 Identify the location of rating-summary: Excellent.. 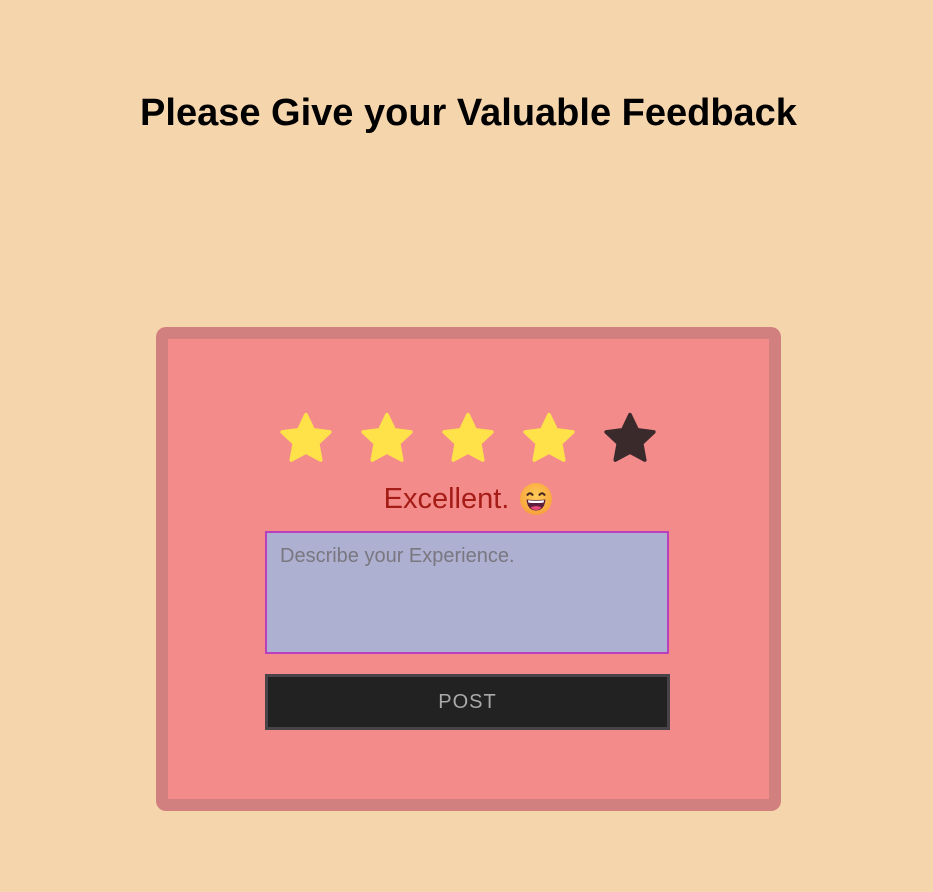
(468, 501).